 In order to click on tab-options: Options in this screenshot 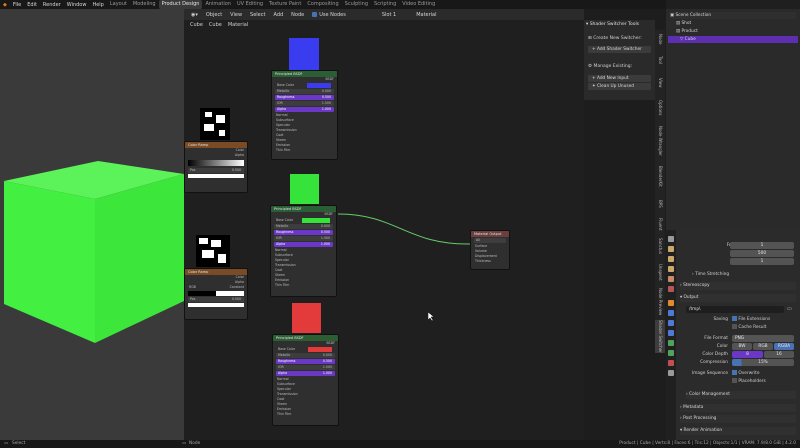, I will do `click(660, 107)`.